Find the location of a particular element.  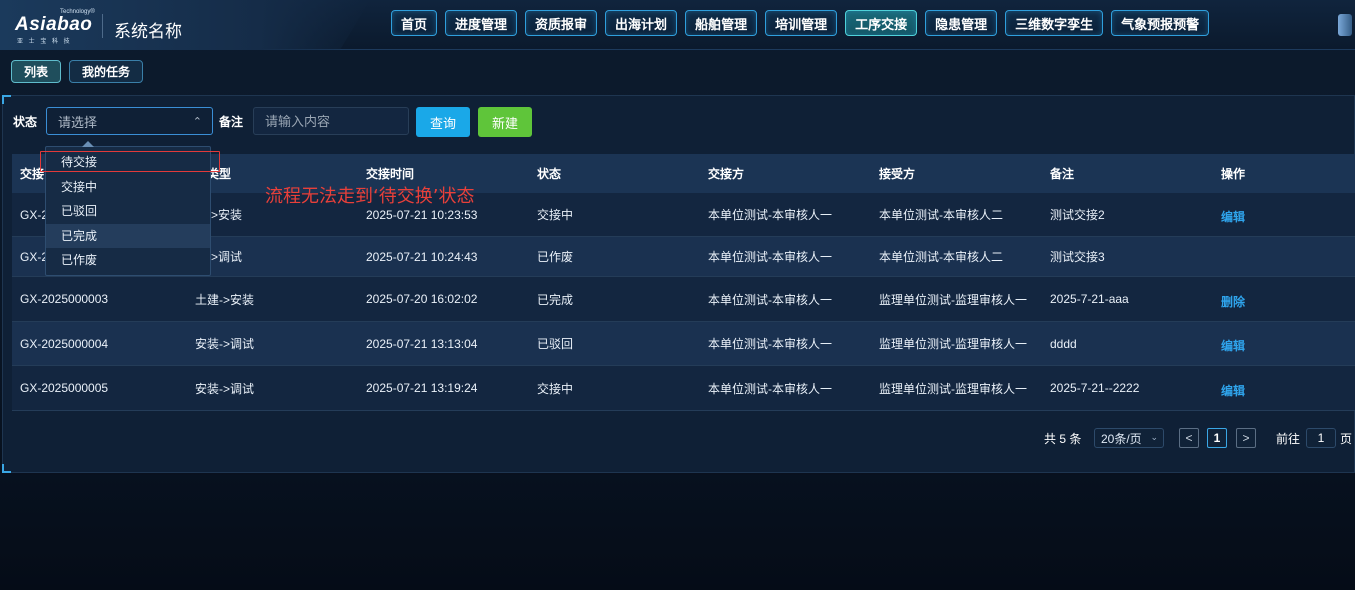

chevron-up-icon: ⌃ is located at coordinates (197, 122).